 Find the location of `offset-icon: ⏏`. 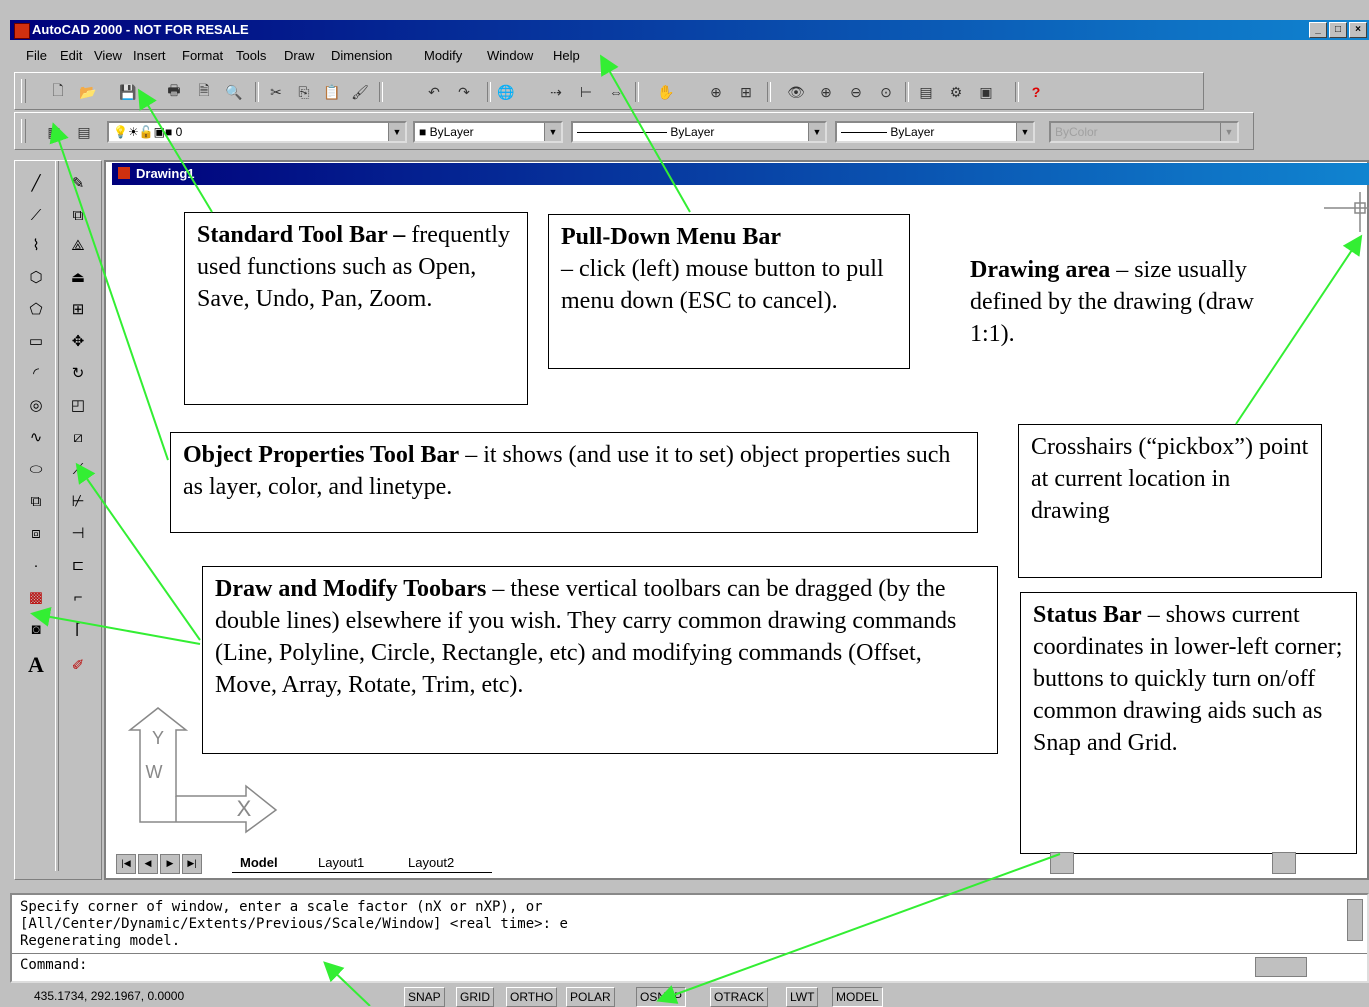

offset-icon: ⏏ is located at coordinates (78, 277).